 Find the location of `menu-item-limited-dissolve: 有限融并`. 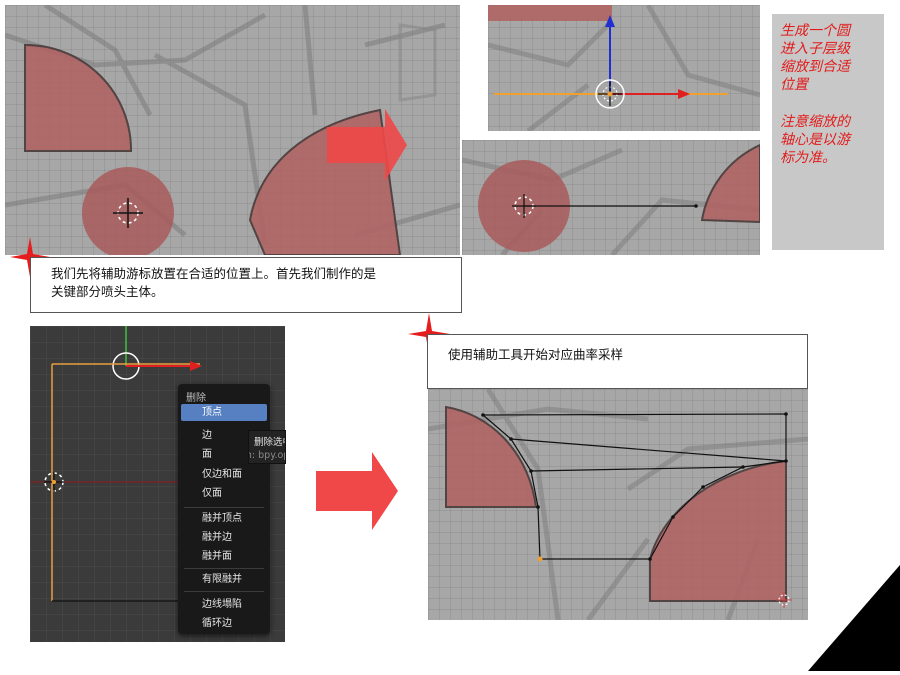

menu-item-limited-dissolve: 有限融并 is located at coordinates (224, 579).